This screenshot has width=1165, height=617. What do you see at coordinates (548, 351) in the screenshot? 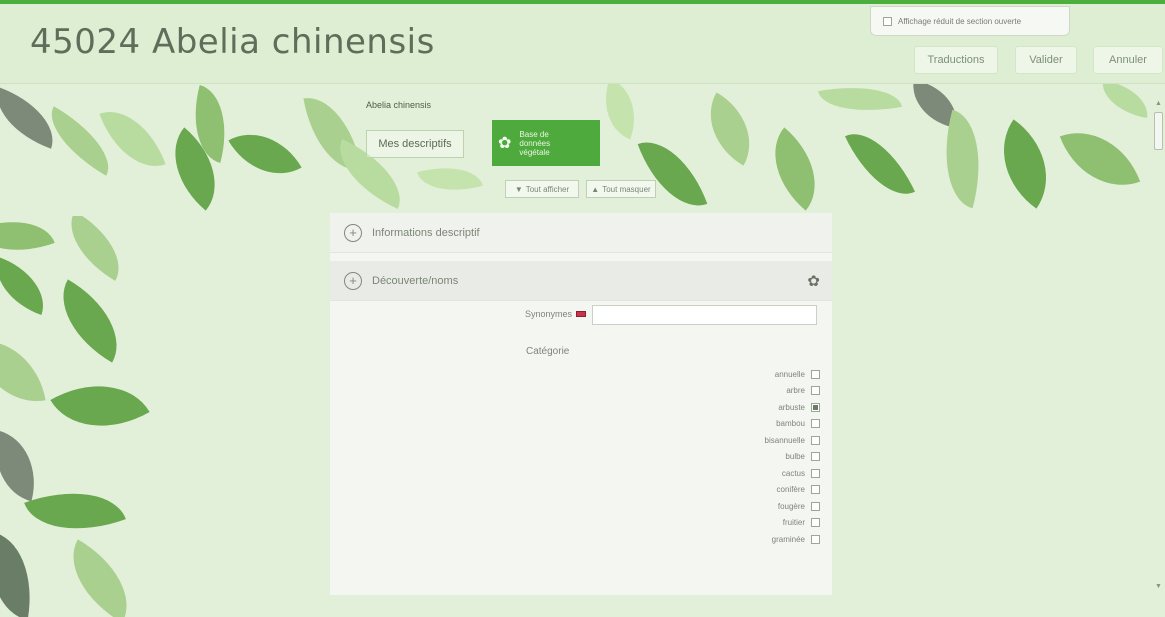
I see `category-label: Catégorie` at bounding box center [548, 351].